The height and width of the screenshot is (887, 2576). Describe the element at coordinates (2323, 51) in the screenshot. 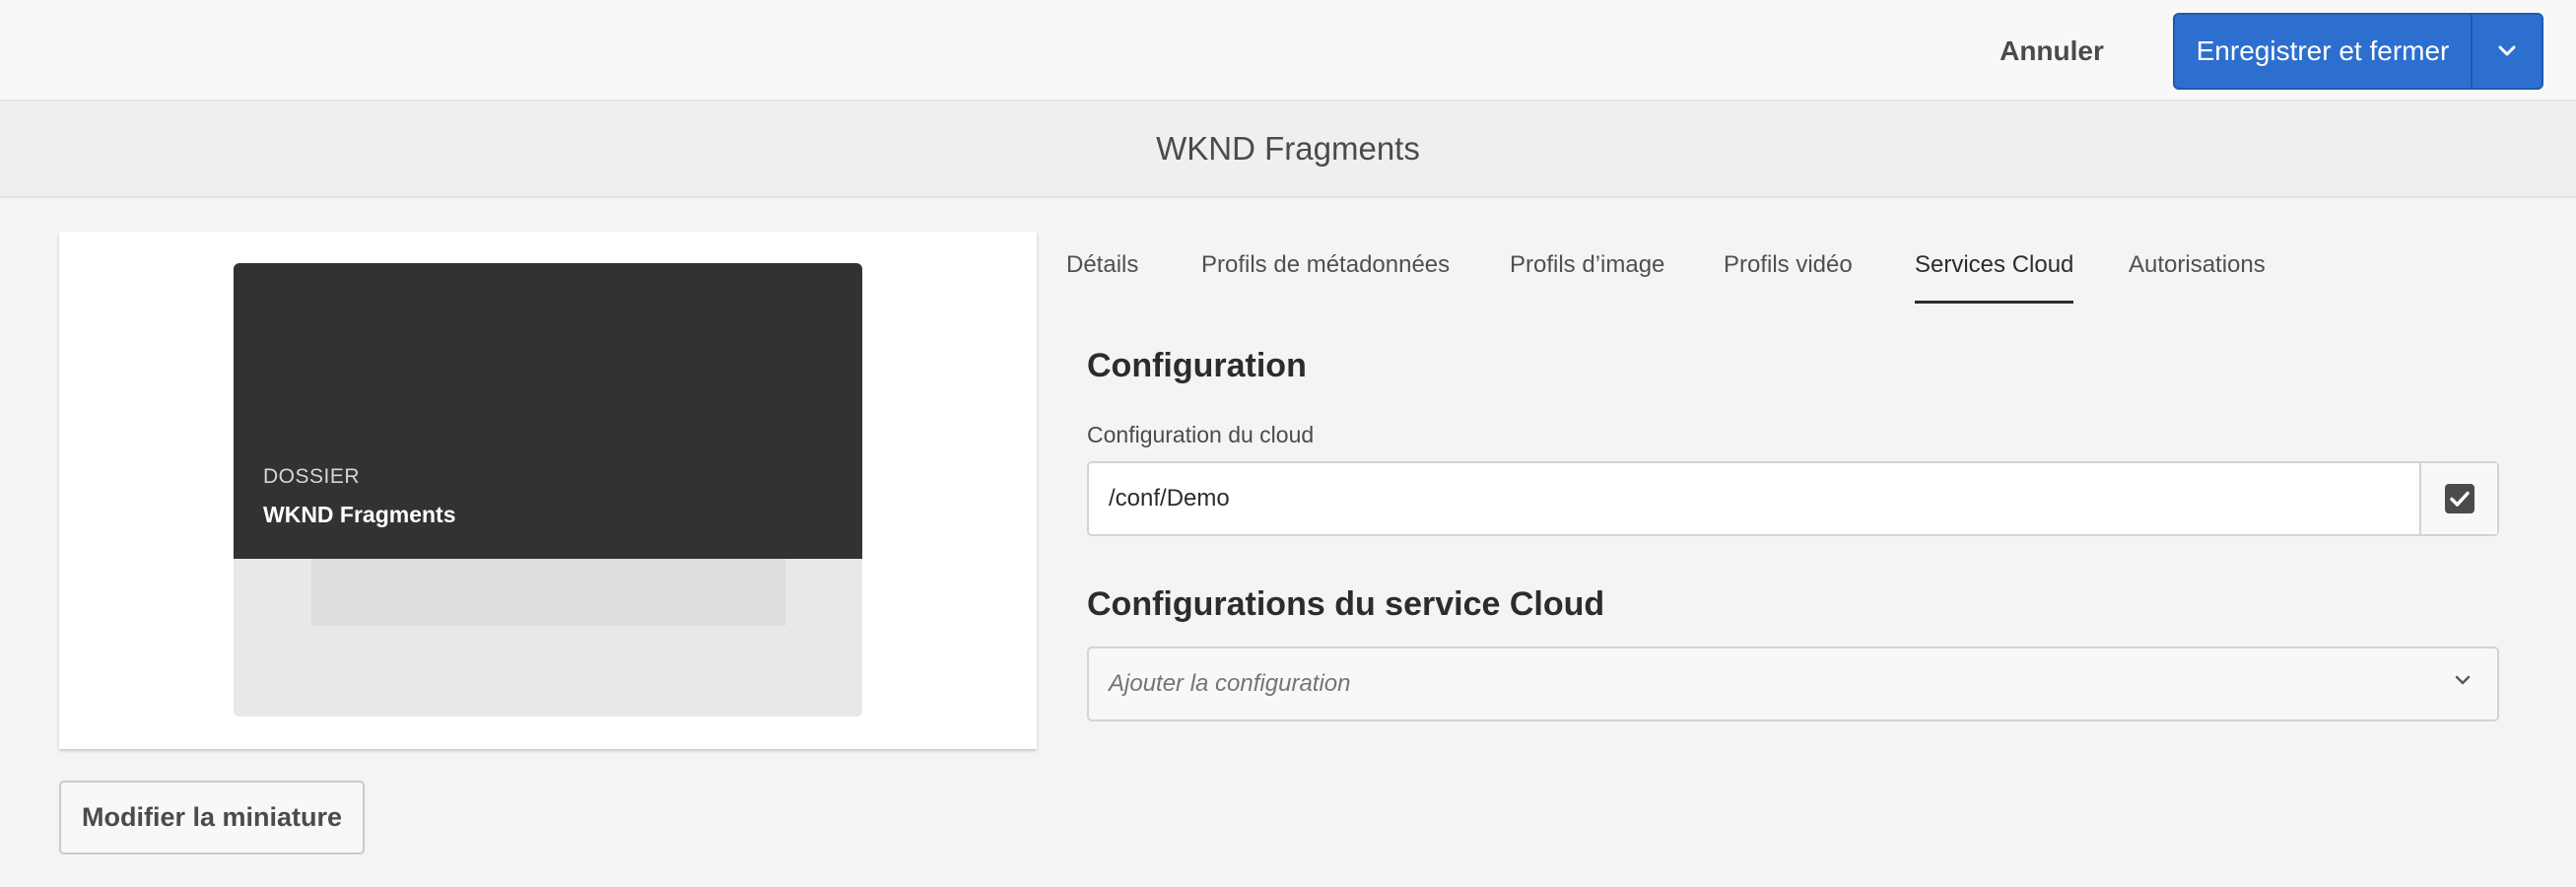

I see `save-and-close-button: Enregistrer et fermer` at that location.